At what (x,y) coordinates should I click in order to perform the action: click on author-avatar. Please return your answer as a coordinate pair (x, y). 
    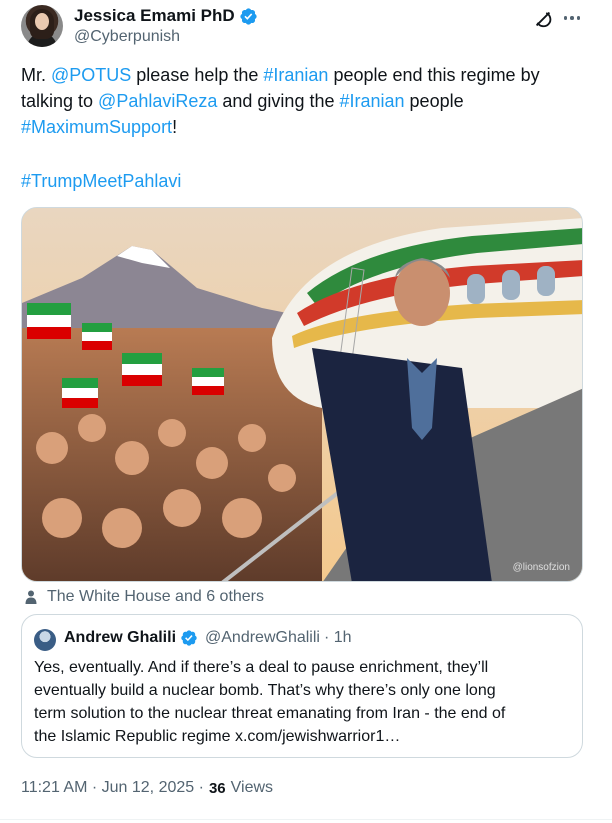
    Looking at the image, I should click on (42, 26).